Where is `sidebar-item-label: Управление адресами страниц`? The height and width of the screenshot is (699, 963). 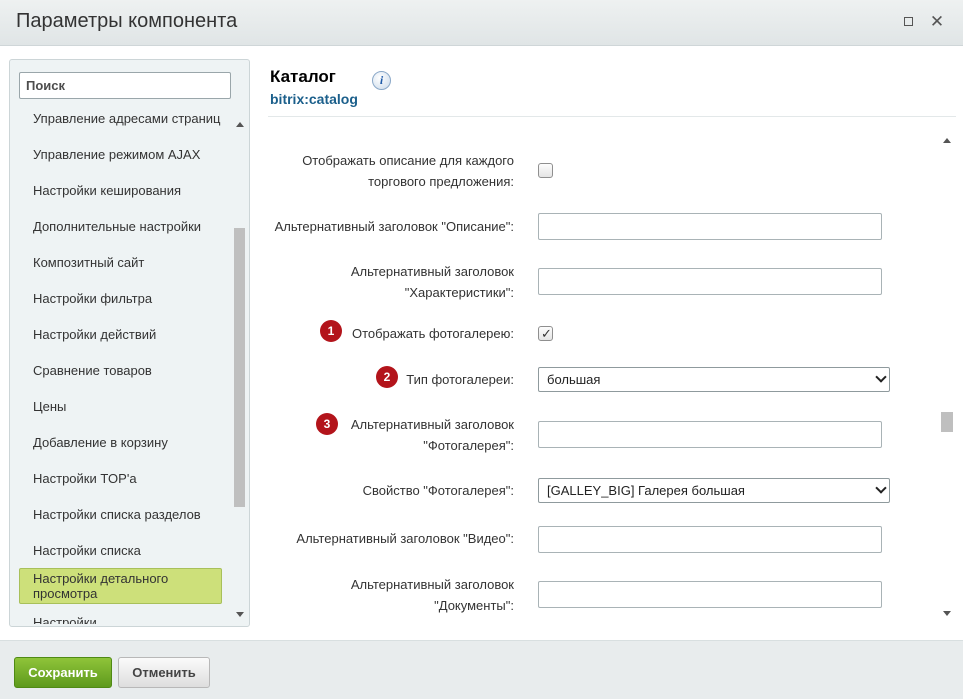 sidebar-item-label: Управление адресами страниц is located at coordinates (127, 118).